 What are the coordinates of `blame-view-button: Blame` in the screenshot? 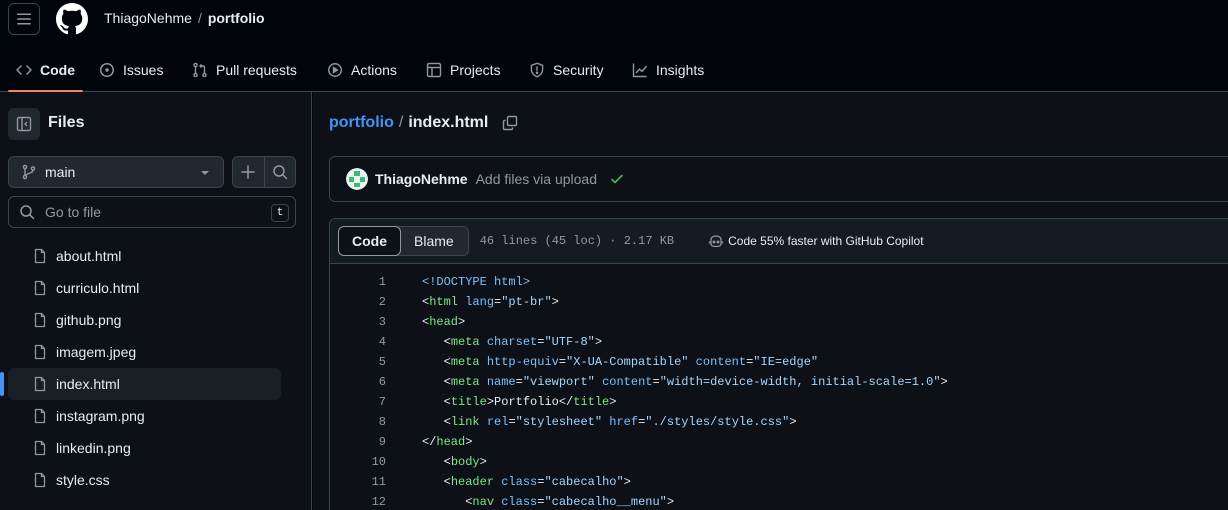 It's located at (434, 241).